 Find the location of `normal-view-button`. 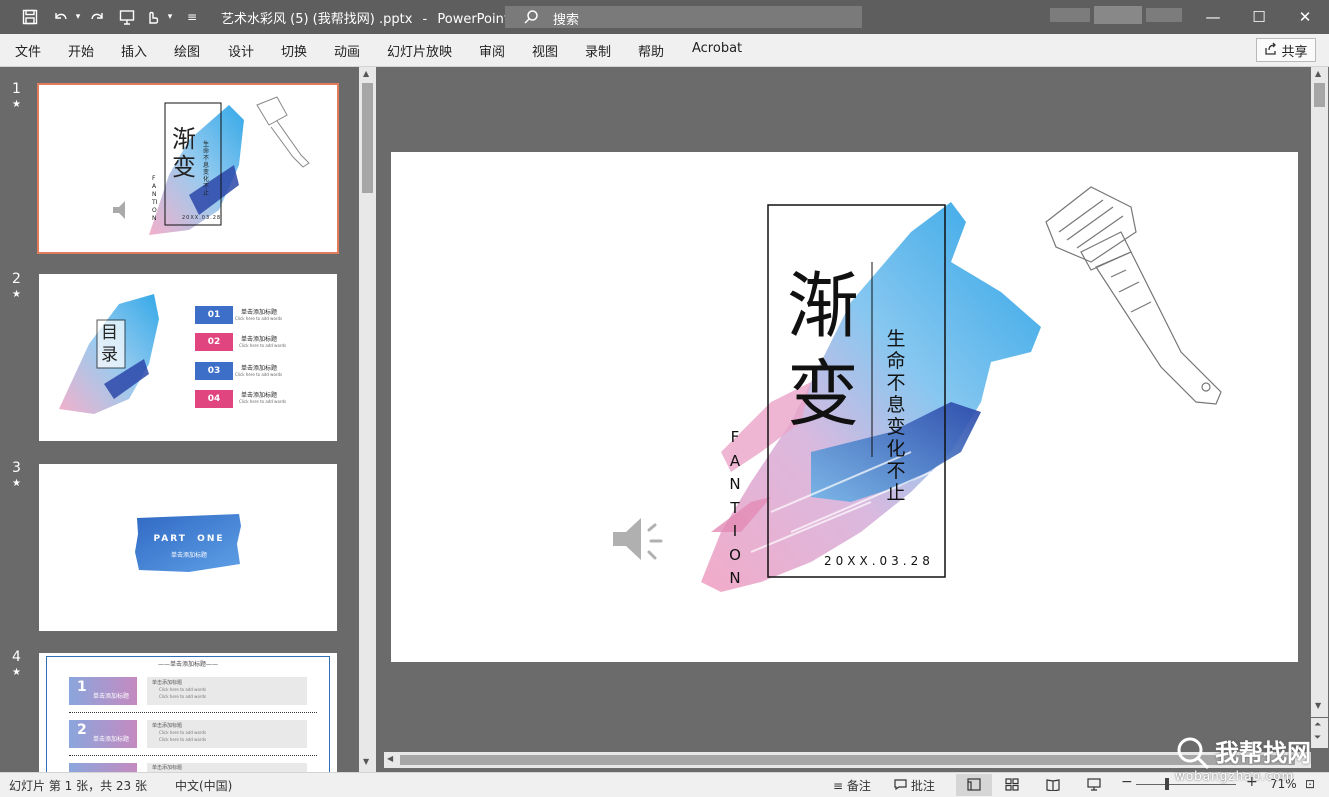

normal-view-button is located at coordinates (974, 785).